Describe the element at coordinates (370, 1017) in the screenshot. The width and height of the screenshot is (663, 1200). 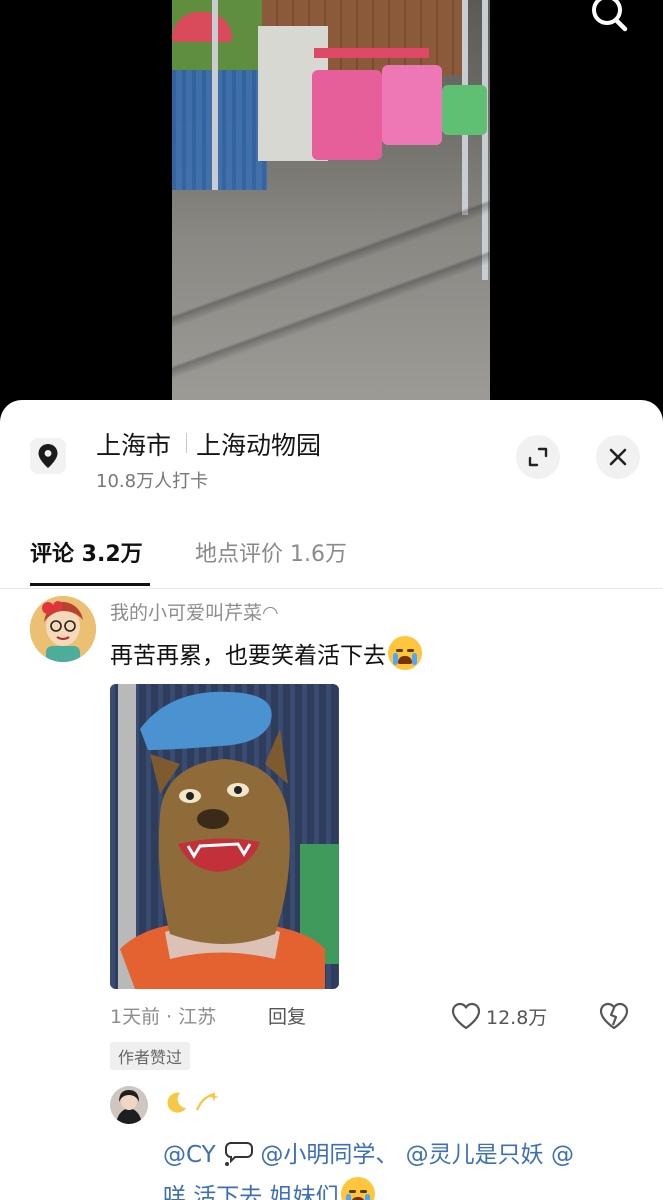
I see `comment-meta: 1天前 · 江苏 回复 12.8万` at that location.